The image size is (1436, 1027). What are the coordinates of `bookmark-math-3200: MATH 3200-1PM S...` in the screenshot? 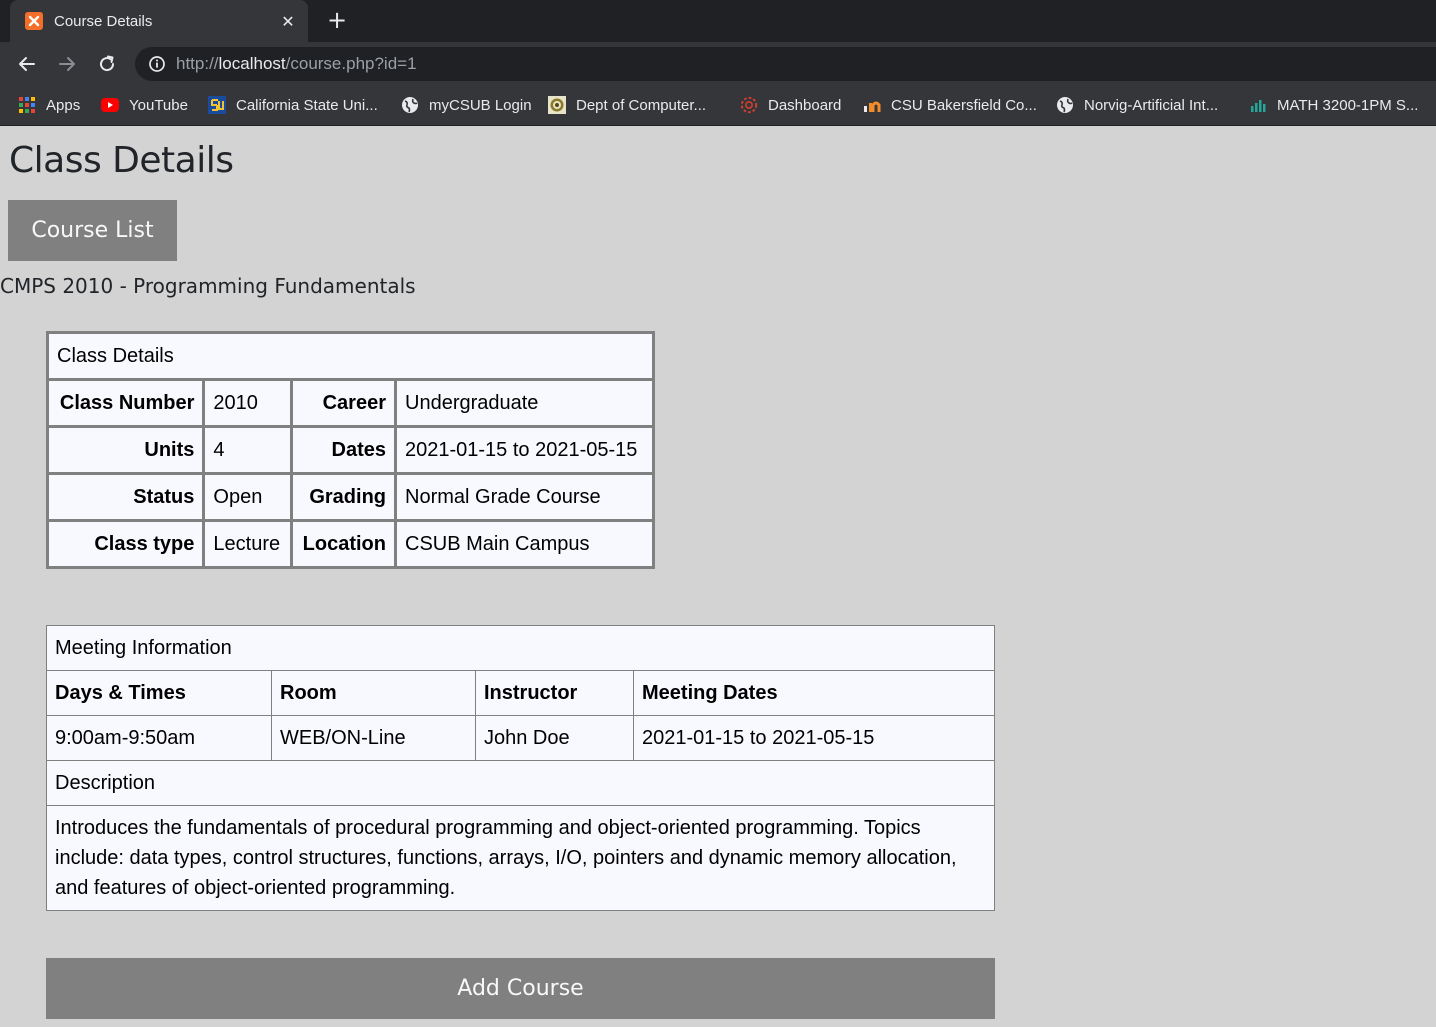 It's located at (1333, 105).